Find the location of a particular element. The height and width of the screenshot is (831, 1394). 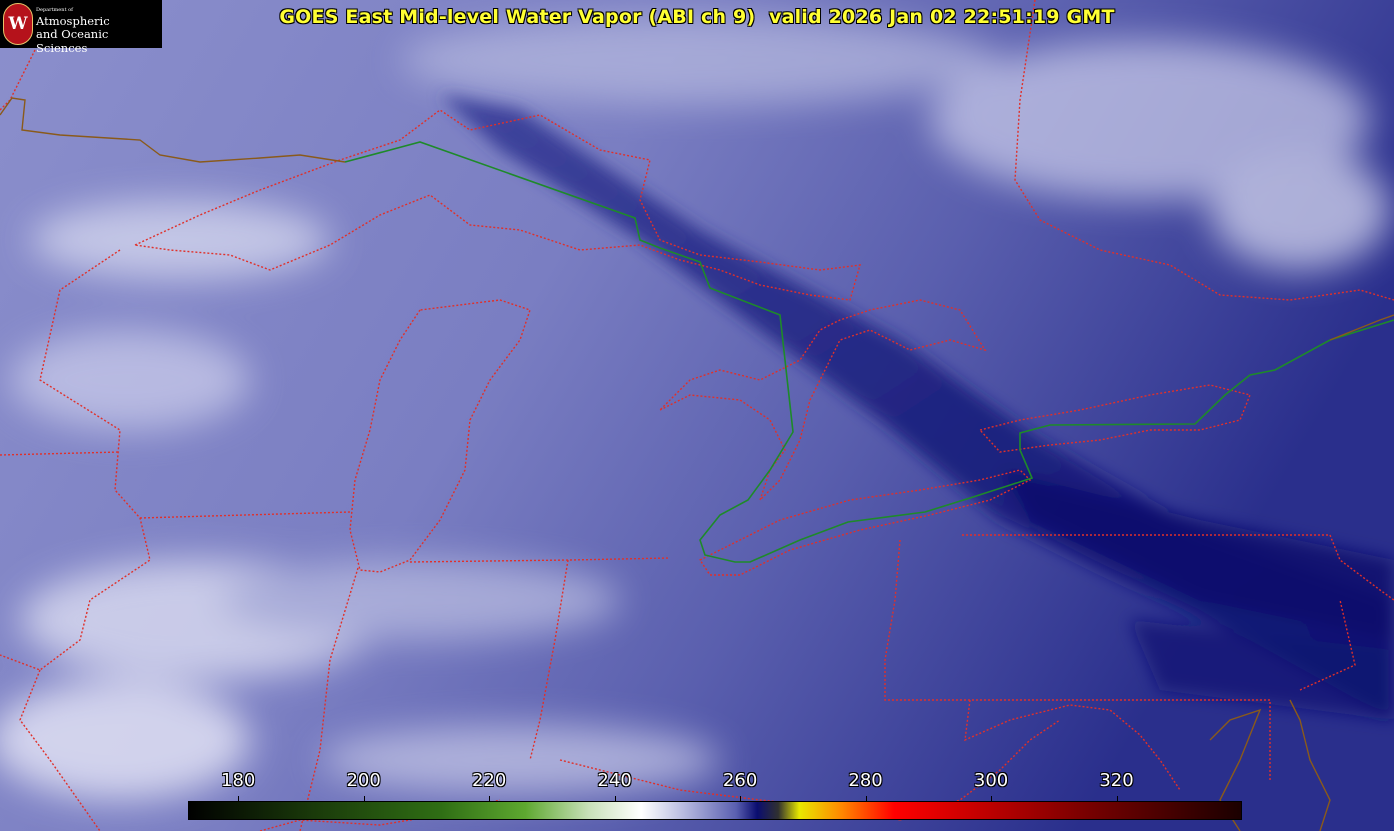

colorbar-tick-label: 320 is located at coordinates (1116, 780).